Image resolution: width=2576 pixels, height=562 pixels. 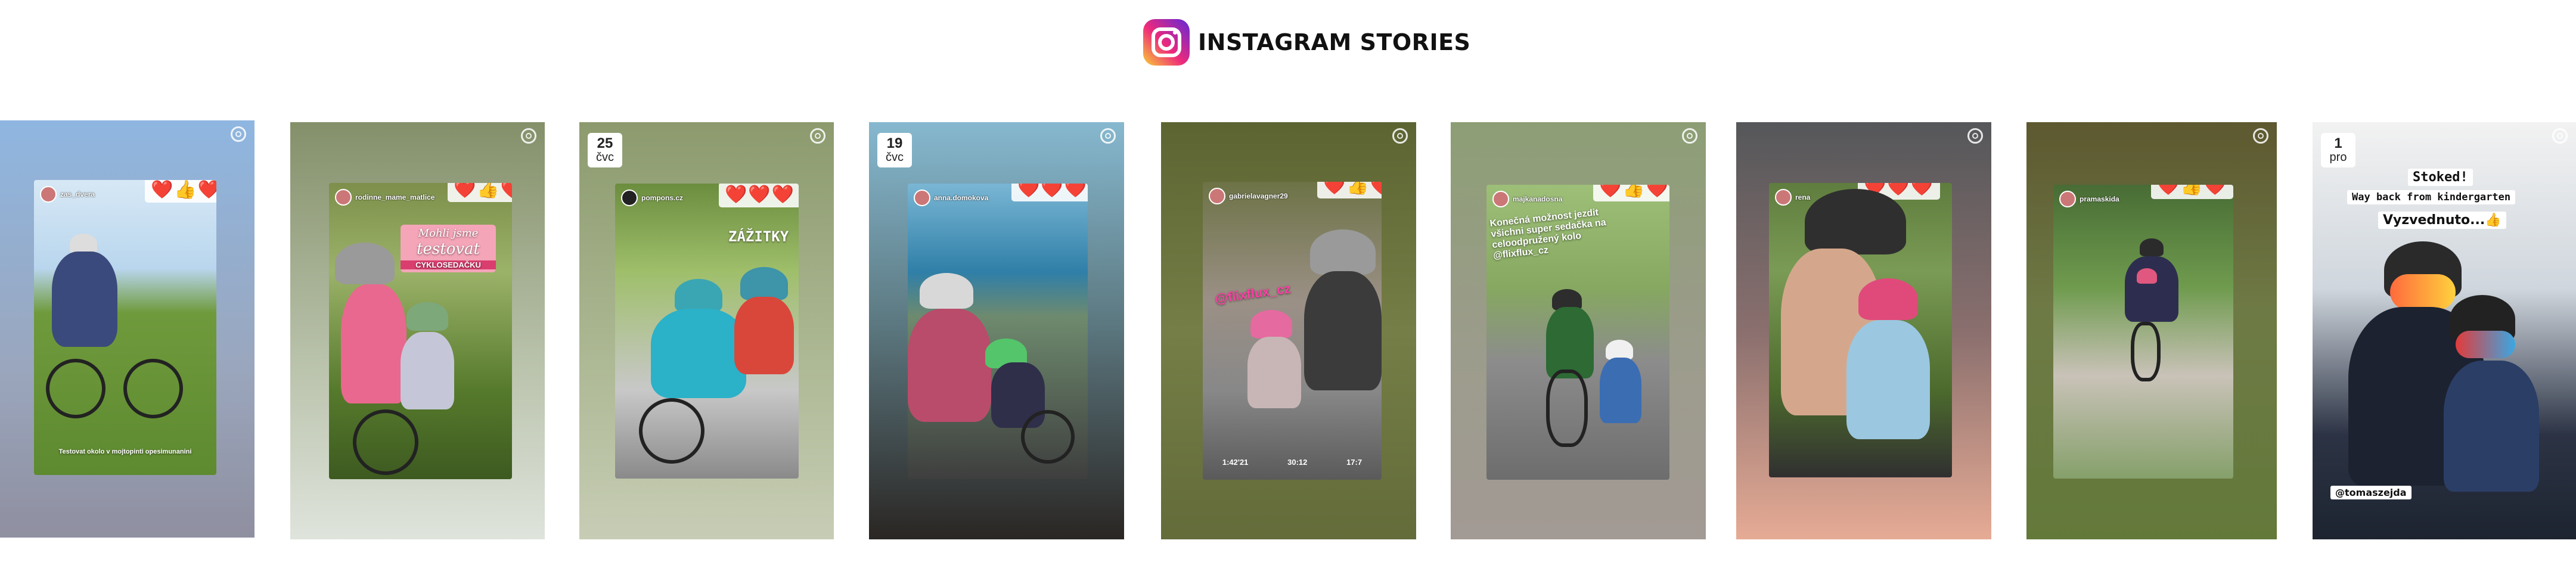 I want to click on story-thumbnail: pramaskida ❤️👍❤️, so click(x=2143, y=332).